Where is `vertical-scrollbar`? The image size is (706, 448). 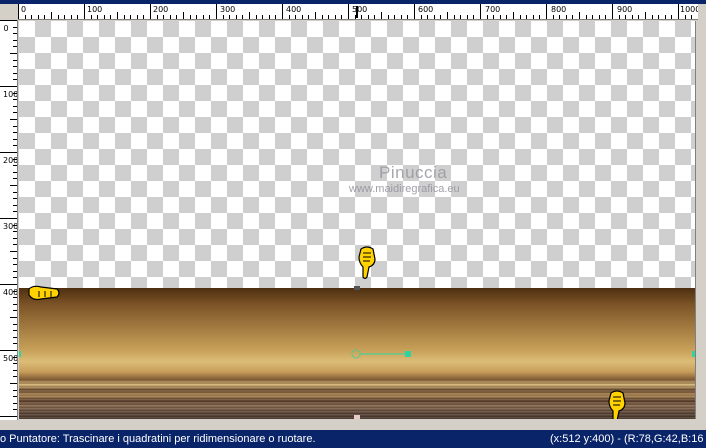 vertical-scrollbar is located at coordinates (700, 220).